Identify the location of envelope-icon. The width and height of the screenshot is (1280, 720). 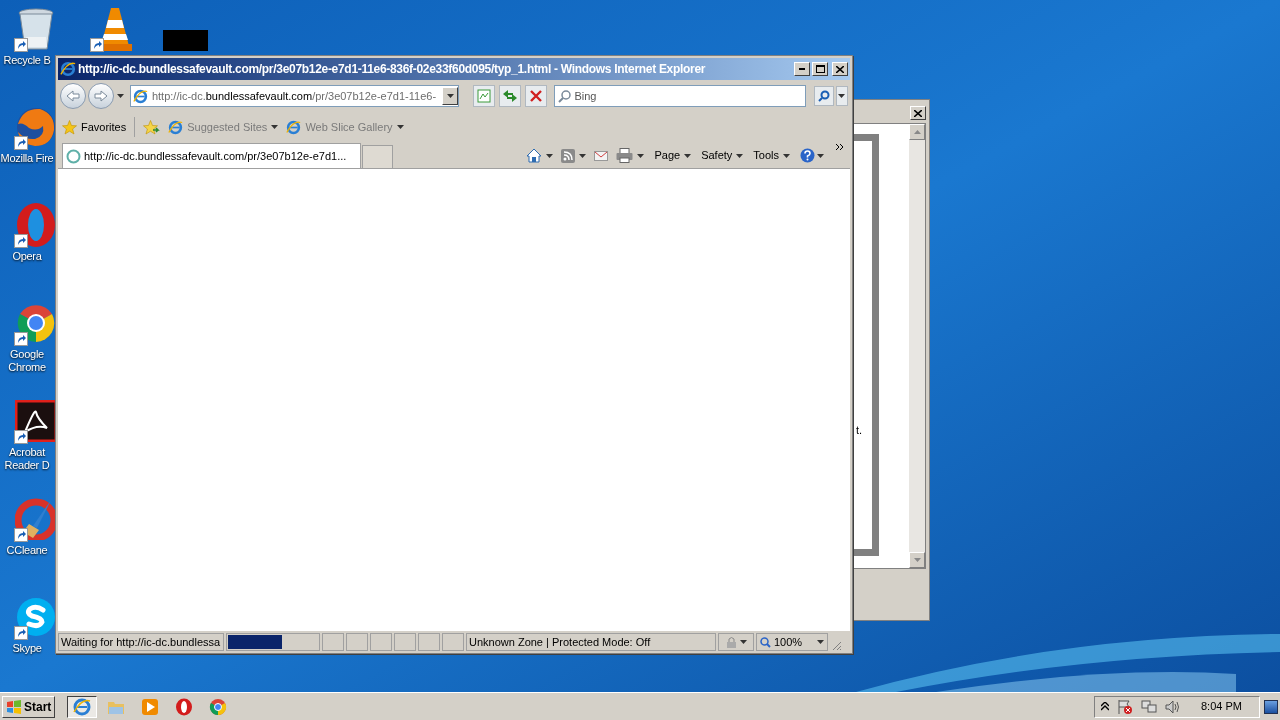
(601, 155).